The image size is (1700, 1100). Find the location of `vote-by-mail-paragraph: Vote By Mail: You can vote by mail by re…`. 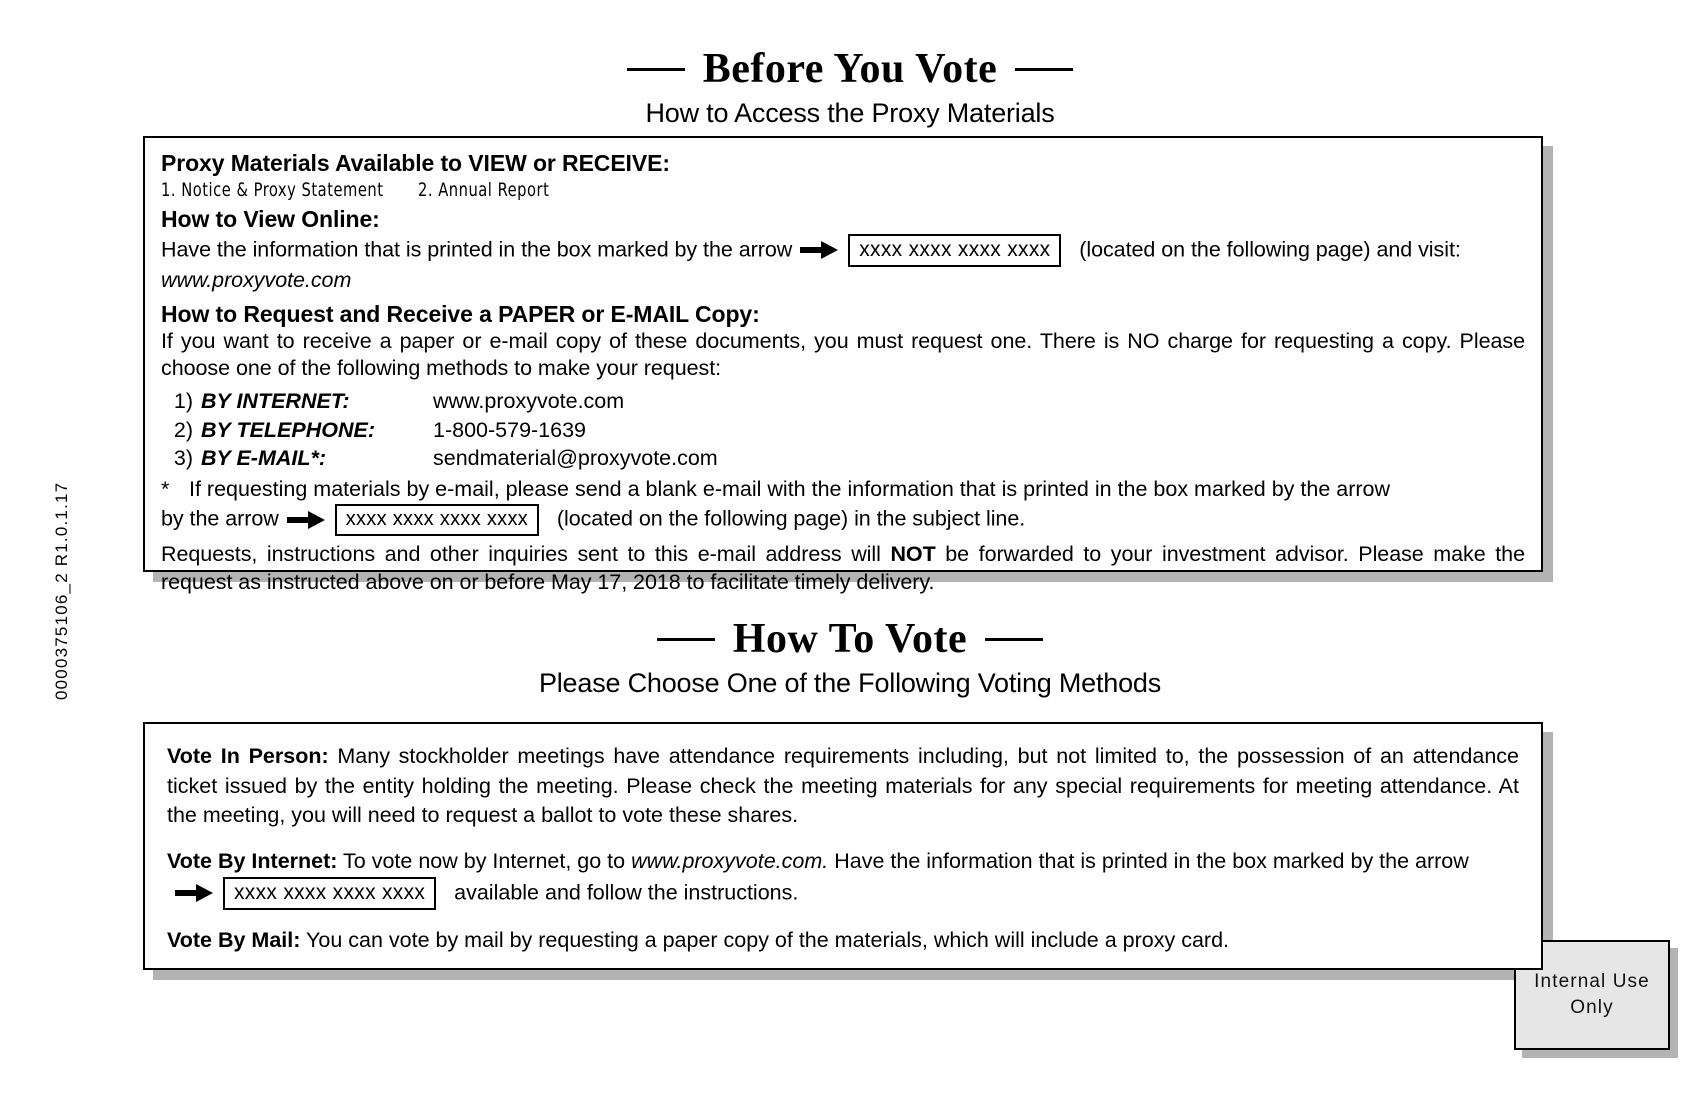

vote-by-mail-paragraph: Vote By Mail: You can vote by mail by re… is located at coordinates (843, 941).